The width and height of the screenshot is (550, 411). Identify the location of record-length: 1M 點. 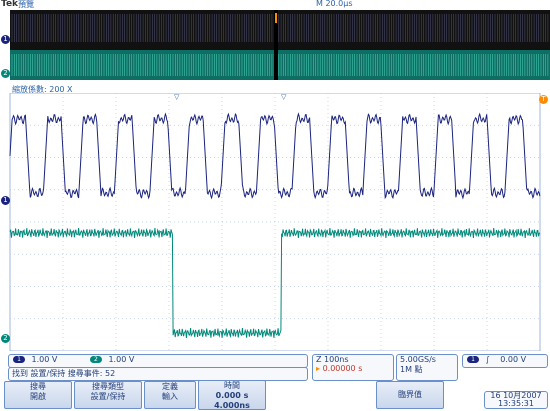
(411, 369).